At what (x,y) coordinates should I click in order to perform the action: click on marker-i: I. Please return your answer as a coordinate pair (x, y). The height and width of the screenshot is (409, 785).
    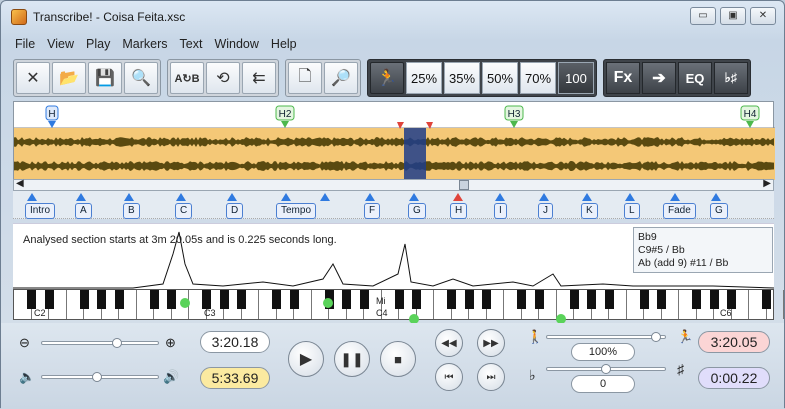
    Looking at the image, I should click on (500, 211).